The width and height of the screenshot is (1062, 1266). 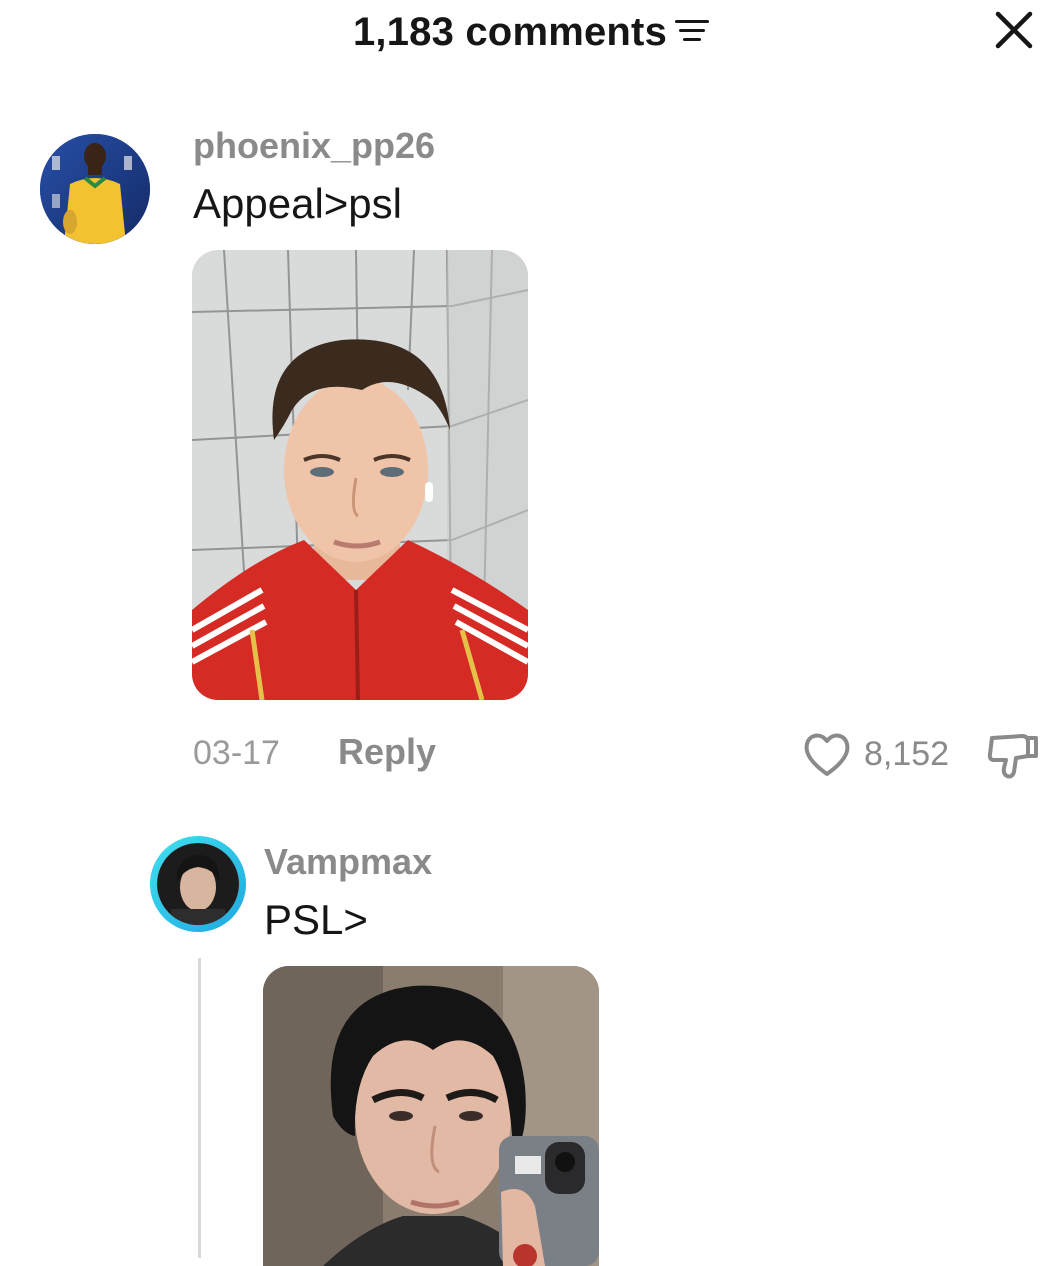 I want to click on avatar-soccer-player-icon, so click(x=95, y=189).